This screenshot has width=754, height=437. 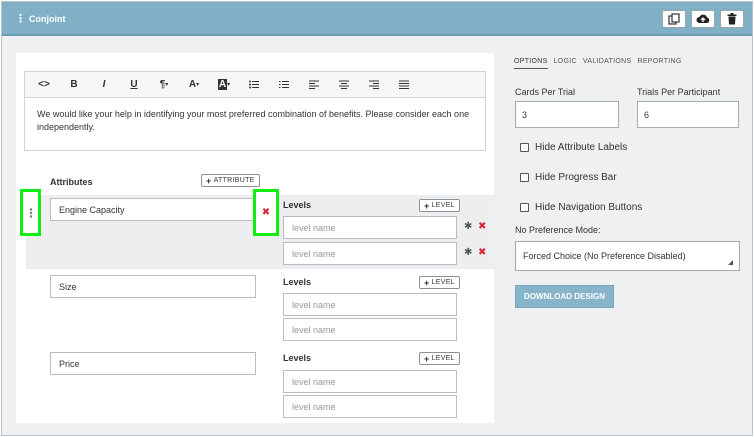 I want to click on background-color-button: A ▾, so click(x=224, y=85).